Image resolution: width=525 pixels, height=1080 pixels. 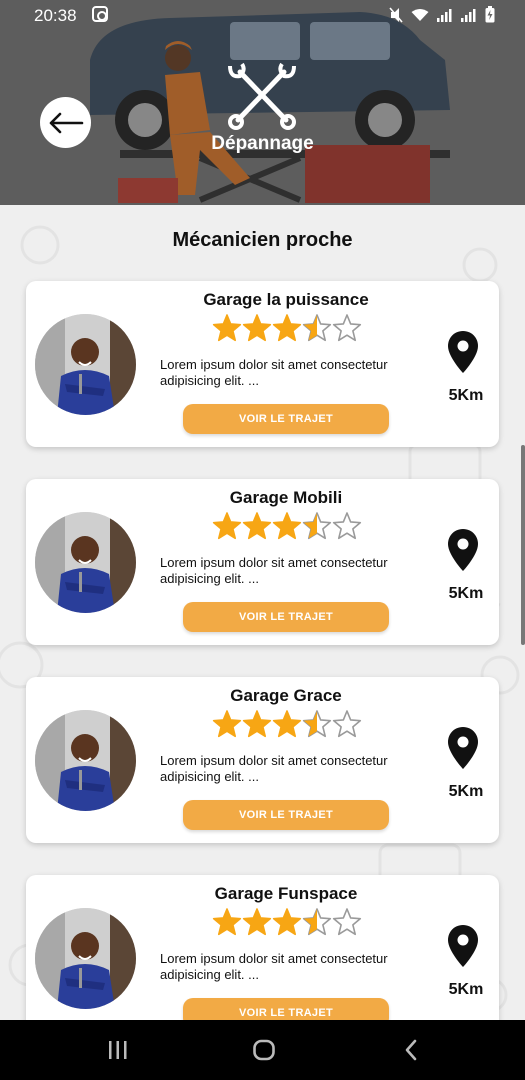 I want to click on garage-name: Garage Funspace, so click(x=286, y=893).